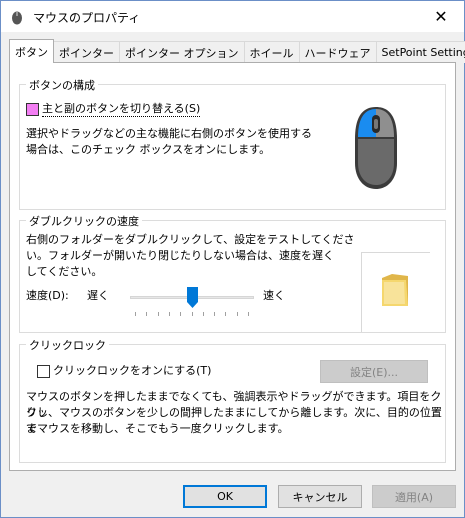  I want to click on tab-pointer-options: ポインター オプション, so click(182, 52).